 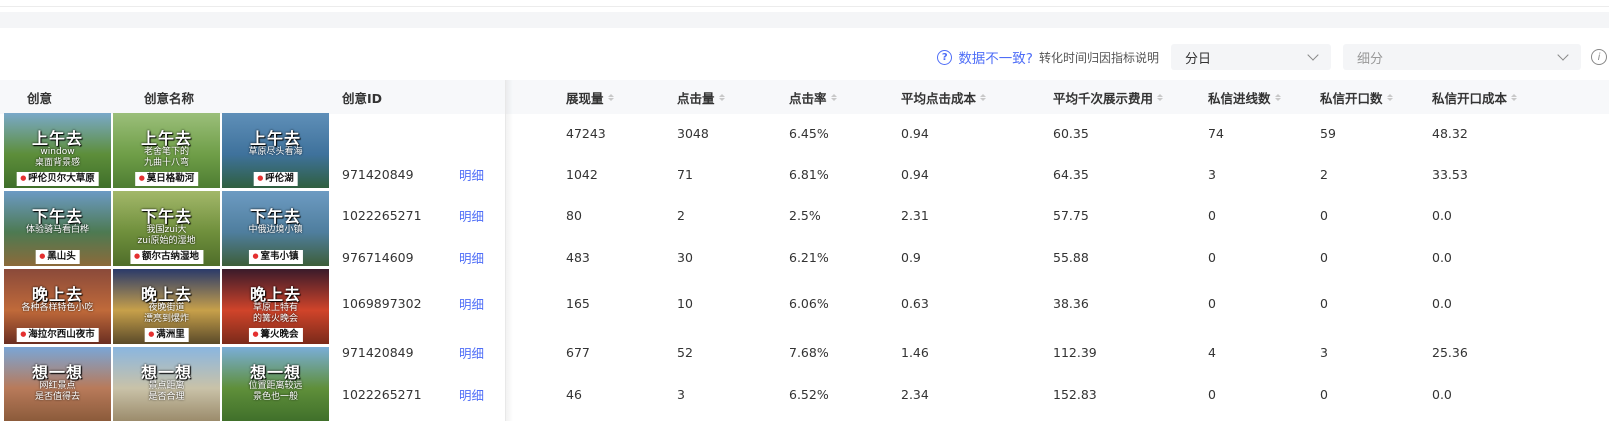 What do you see at coordinates (590, 97) in the screenshot?
I see `header-impressions: 展现量` at bounding box center [590, 97].